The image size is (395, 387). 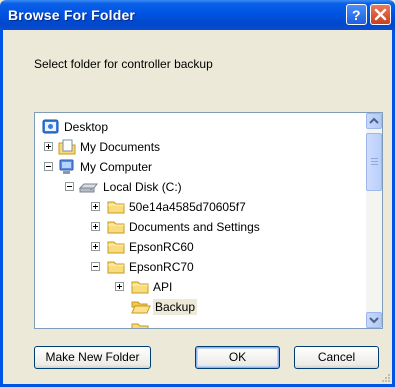 I want to click on scroll-down-button, so click(x=374, y=320).